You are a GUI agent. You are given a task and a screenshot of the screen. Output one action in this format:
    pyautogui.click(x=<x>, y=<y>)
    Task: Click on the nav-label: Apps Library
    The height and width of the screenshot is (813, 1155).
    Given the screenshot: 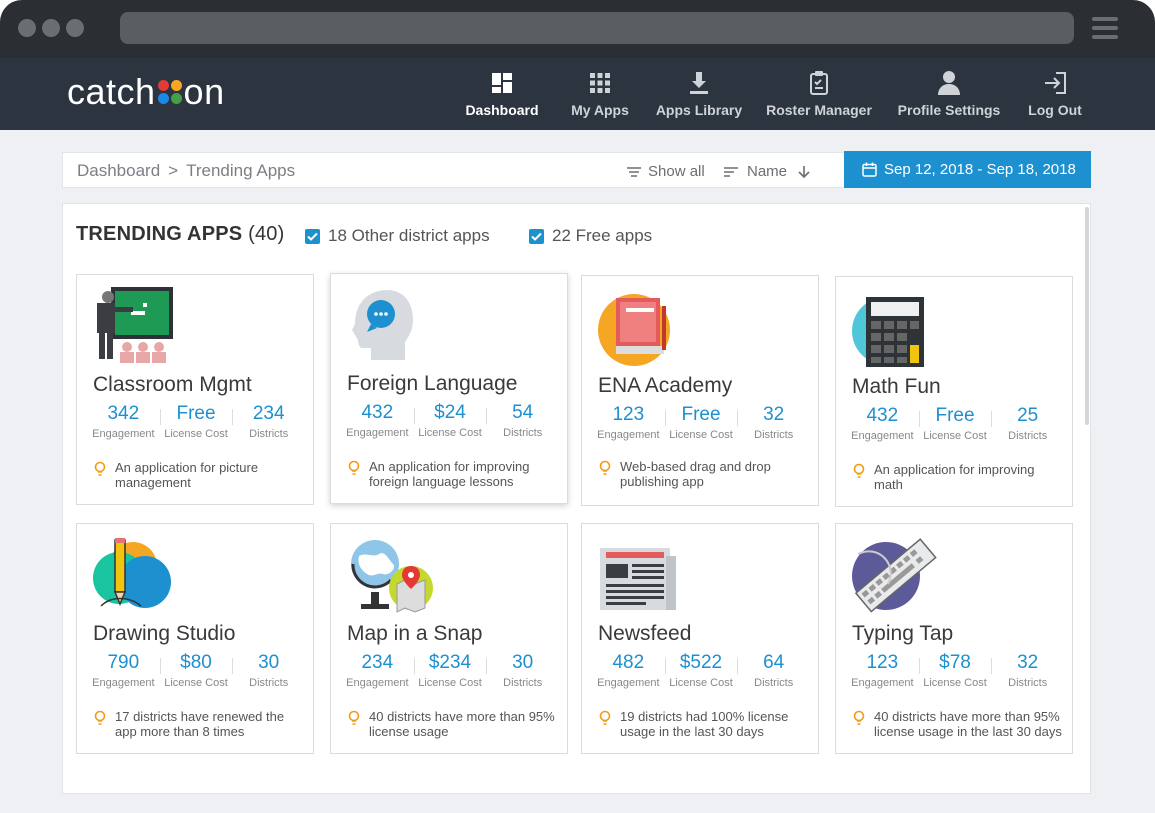 What is the action you would take?
    pyautogui.click(x=699, y=110)
    